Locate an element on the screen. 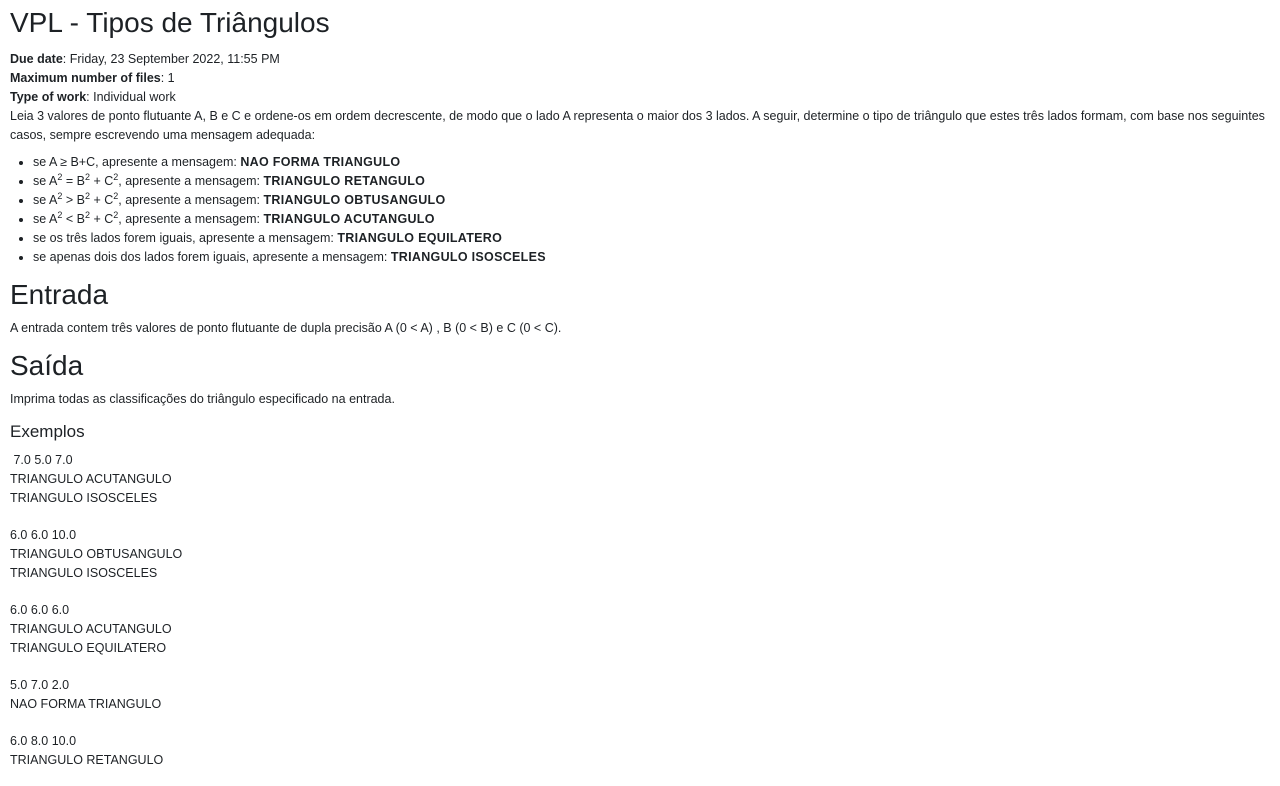 The image size is (1280, 786). max-files-label: Maximum number of files is located at coordinates (85, 78).